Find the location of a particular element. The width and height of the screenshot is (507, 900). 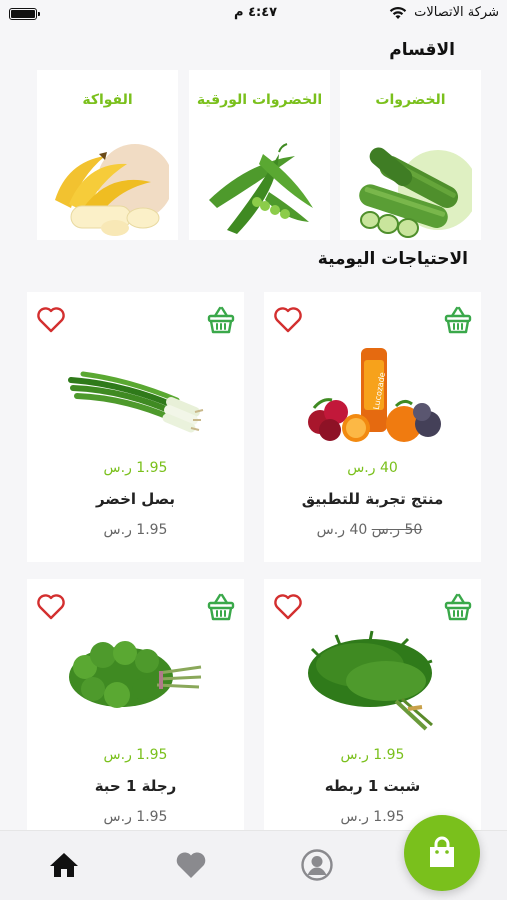

category-label: الخضروات الورقية is located at coordinates (259, 100).